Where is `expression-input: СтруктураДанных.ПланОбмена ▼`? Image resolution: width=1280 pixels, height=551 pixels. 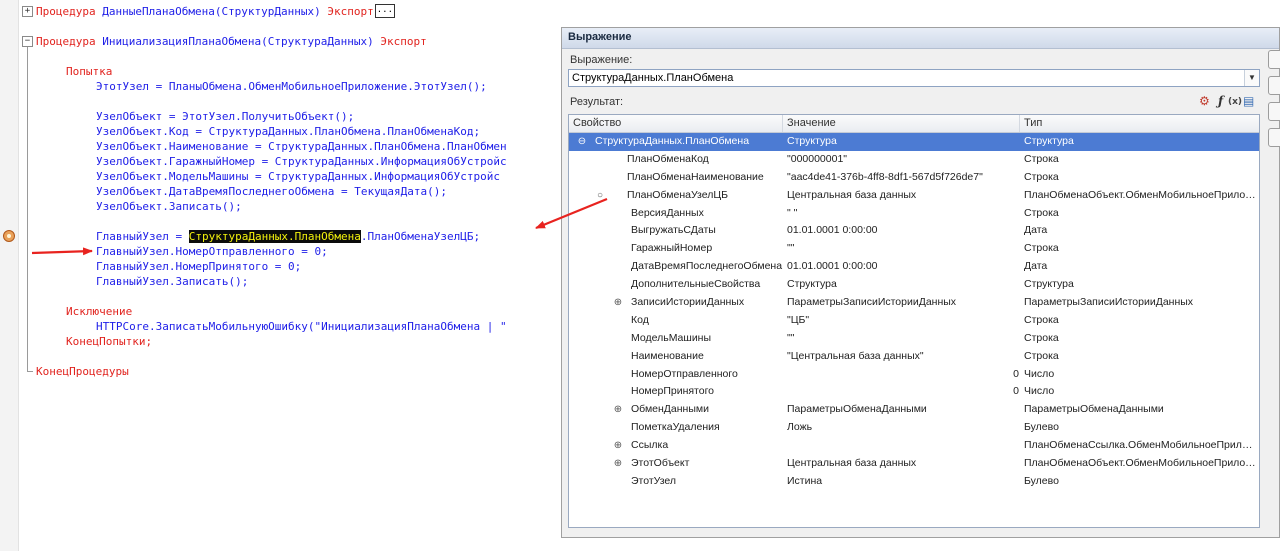 expression-input: СтруктураДанных.ПланОбмена ▼ is located at coordinates (914, 78).